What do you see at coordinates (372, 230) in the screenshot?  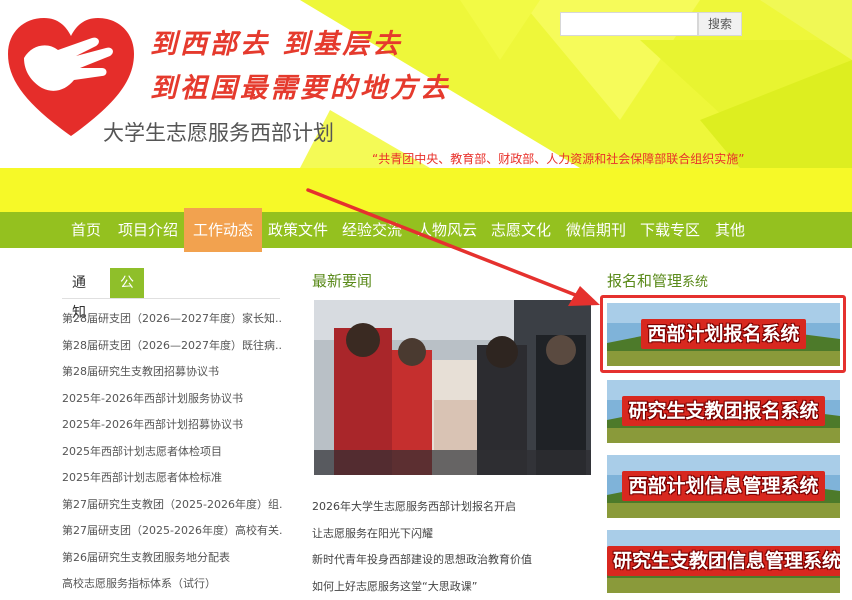 I see `nav-item-experience: 经验交流` at bounding box center [372, 230].